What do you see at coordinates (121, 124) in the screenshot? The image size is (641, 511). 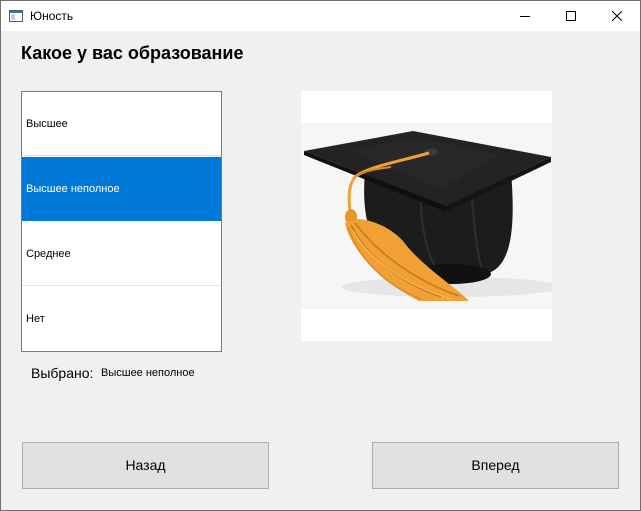 I see `list-item-higher: Высшее` at bounding box center [121, 124].